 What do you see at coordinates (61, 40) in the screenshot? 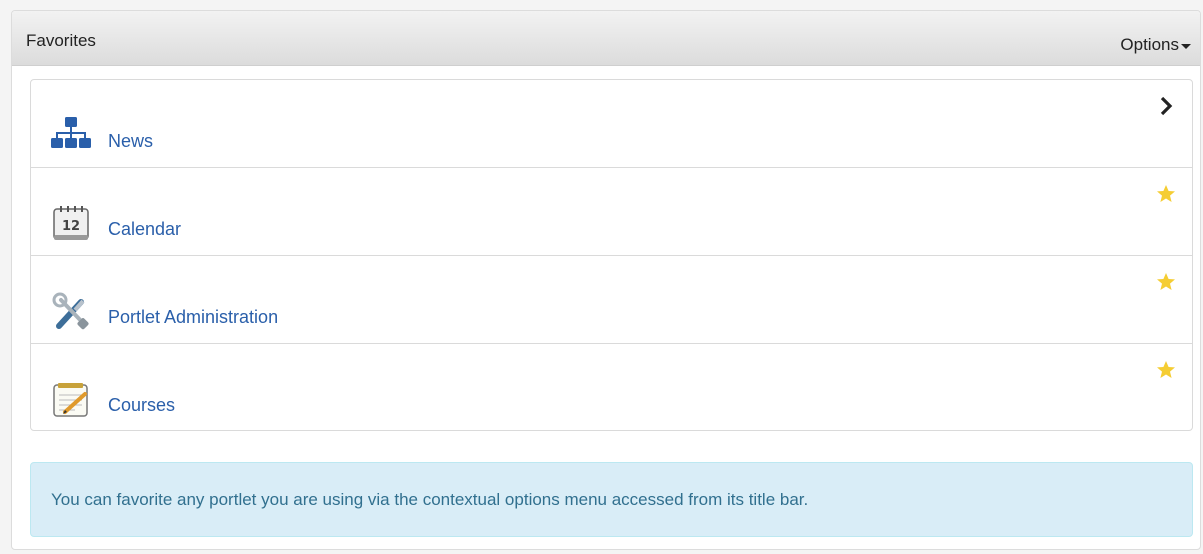
I see `portlet-title: Favorites` at bounding box center [61, 40].